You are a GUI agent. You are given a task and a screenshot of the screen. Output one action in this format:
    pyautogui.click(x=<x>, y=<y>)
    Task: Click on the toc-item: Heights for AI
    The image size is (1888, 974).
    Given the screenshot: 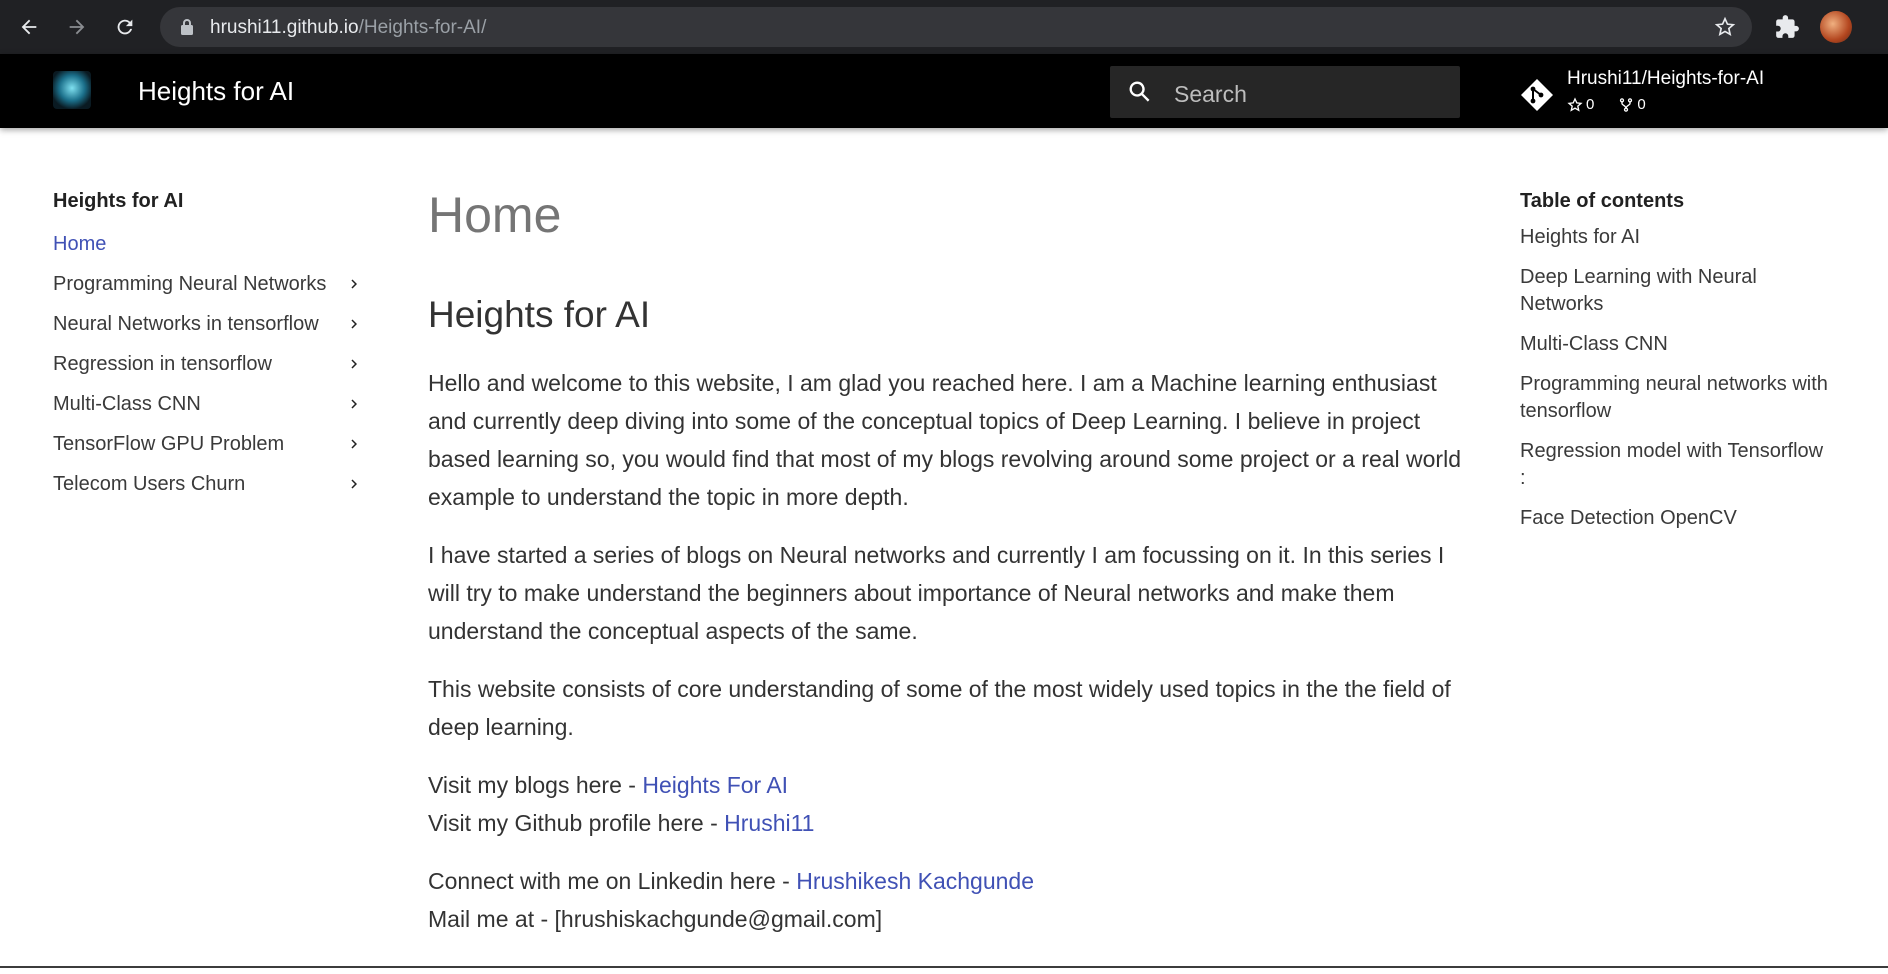 What is the action you would take?
    pyautogui.click(x=1675, y=237)
    